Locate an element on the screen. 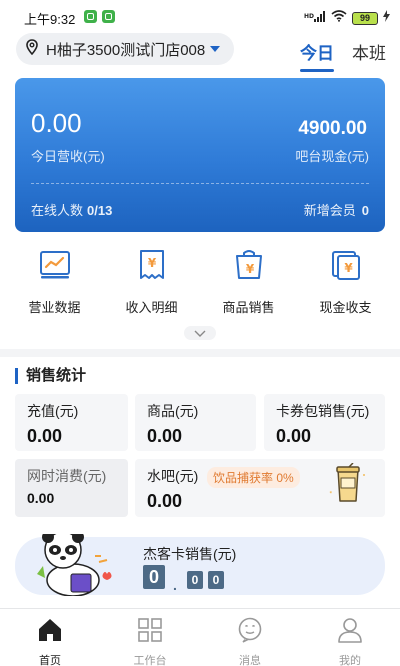 This screenshot has width=400, height=666. tab-label: 消息 is located at coordinates (250, 660).